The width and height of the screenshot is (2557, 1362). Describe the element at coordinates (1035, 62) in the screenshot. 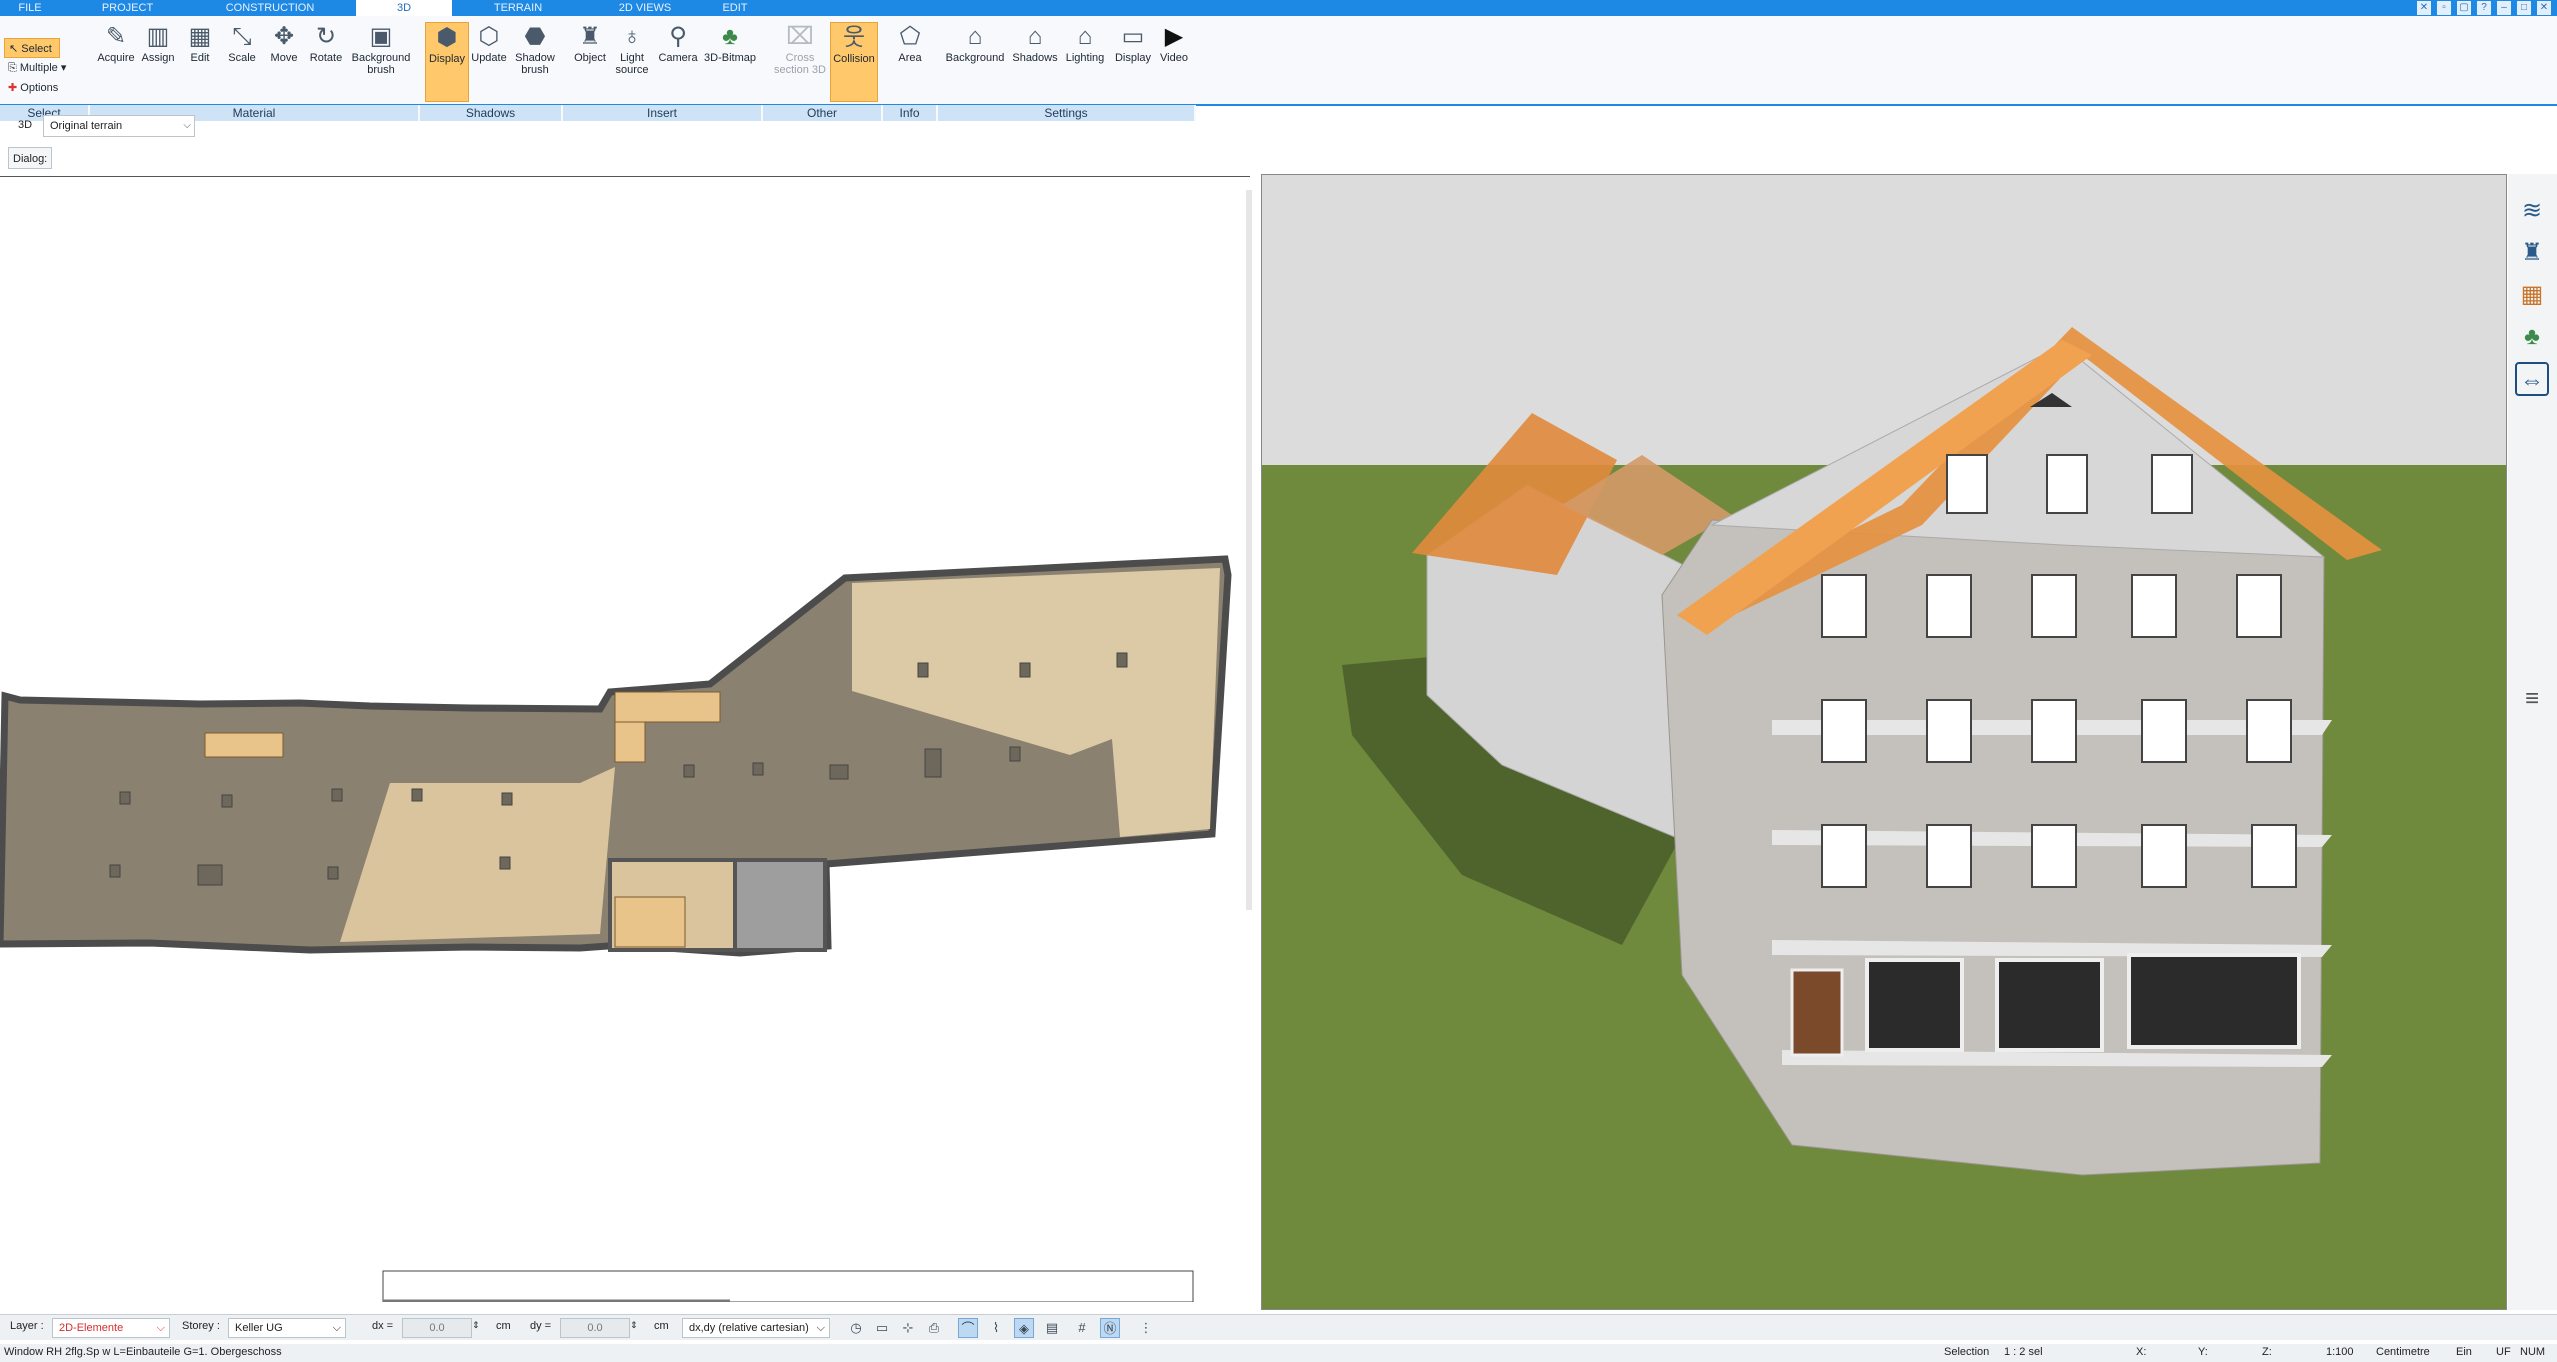

I see `settings-shadows-button: ⌂ Shadows` at that location.